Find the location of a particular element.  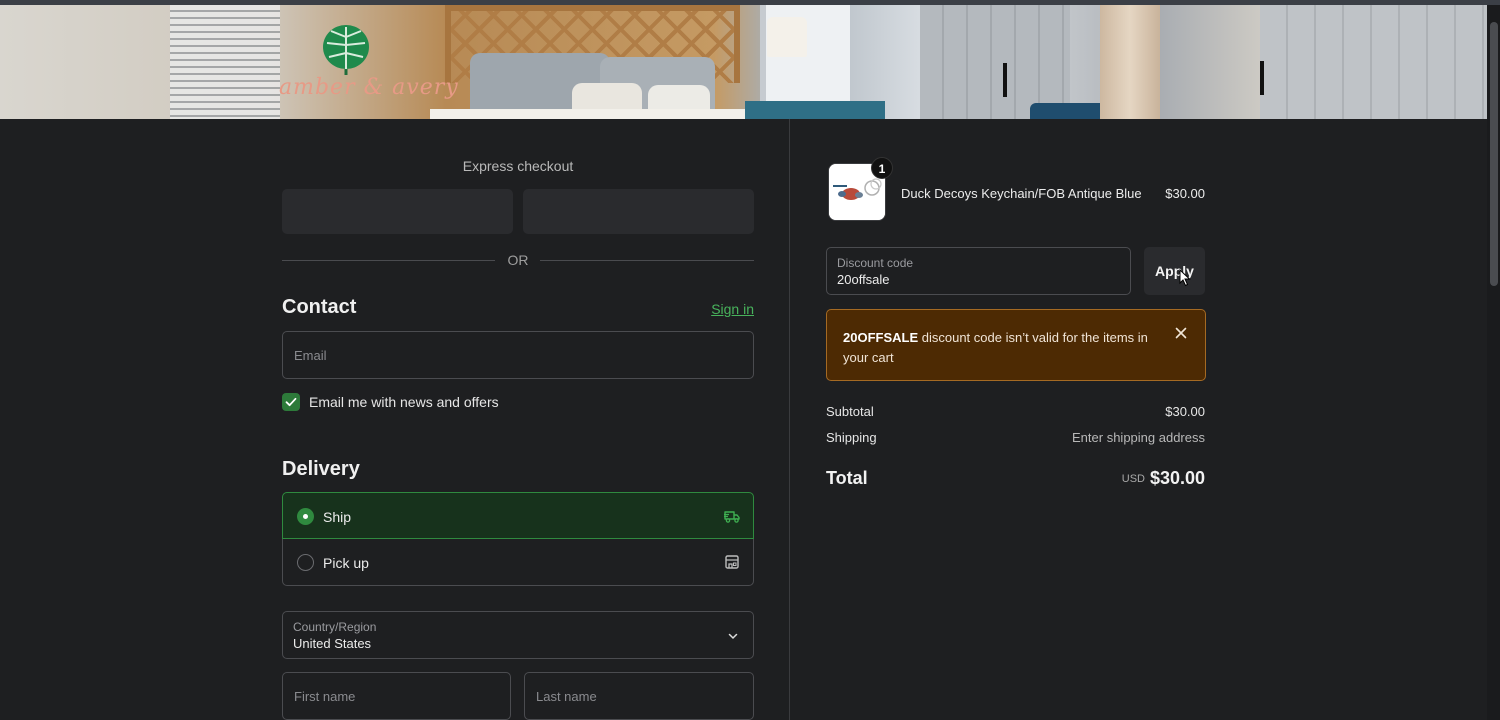

country-label: Country/Region is located at coordinates (335, 627).